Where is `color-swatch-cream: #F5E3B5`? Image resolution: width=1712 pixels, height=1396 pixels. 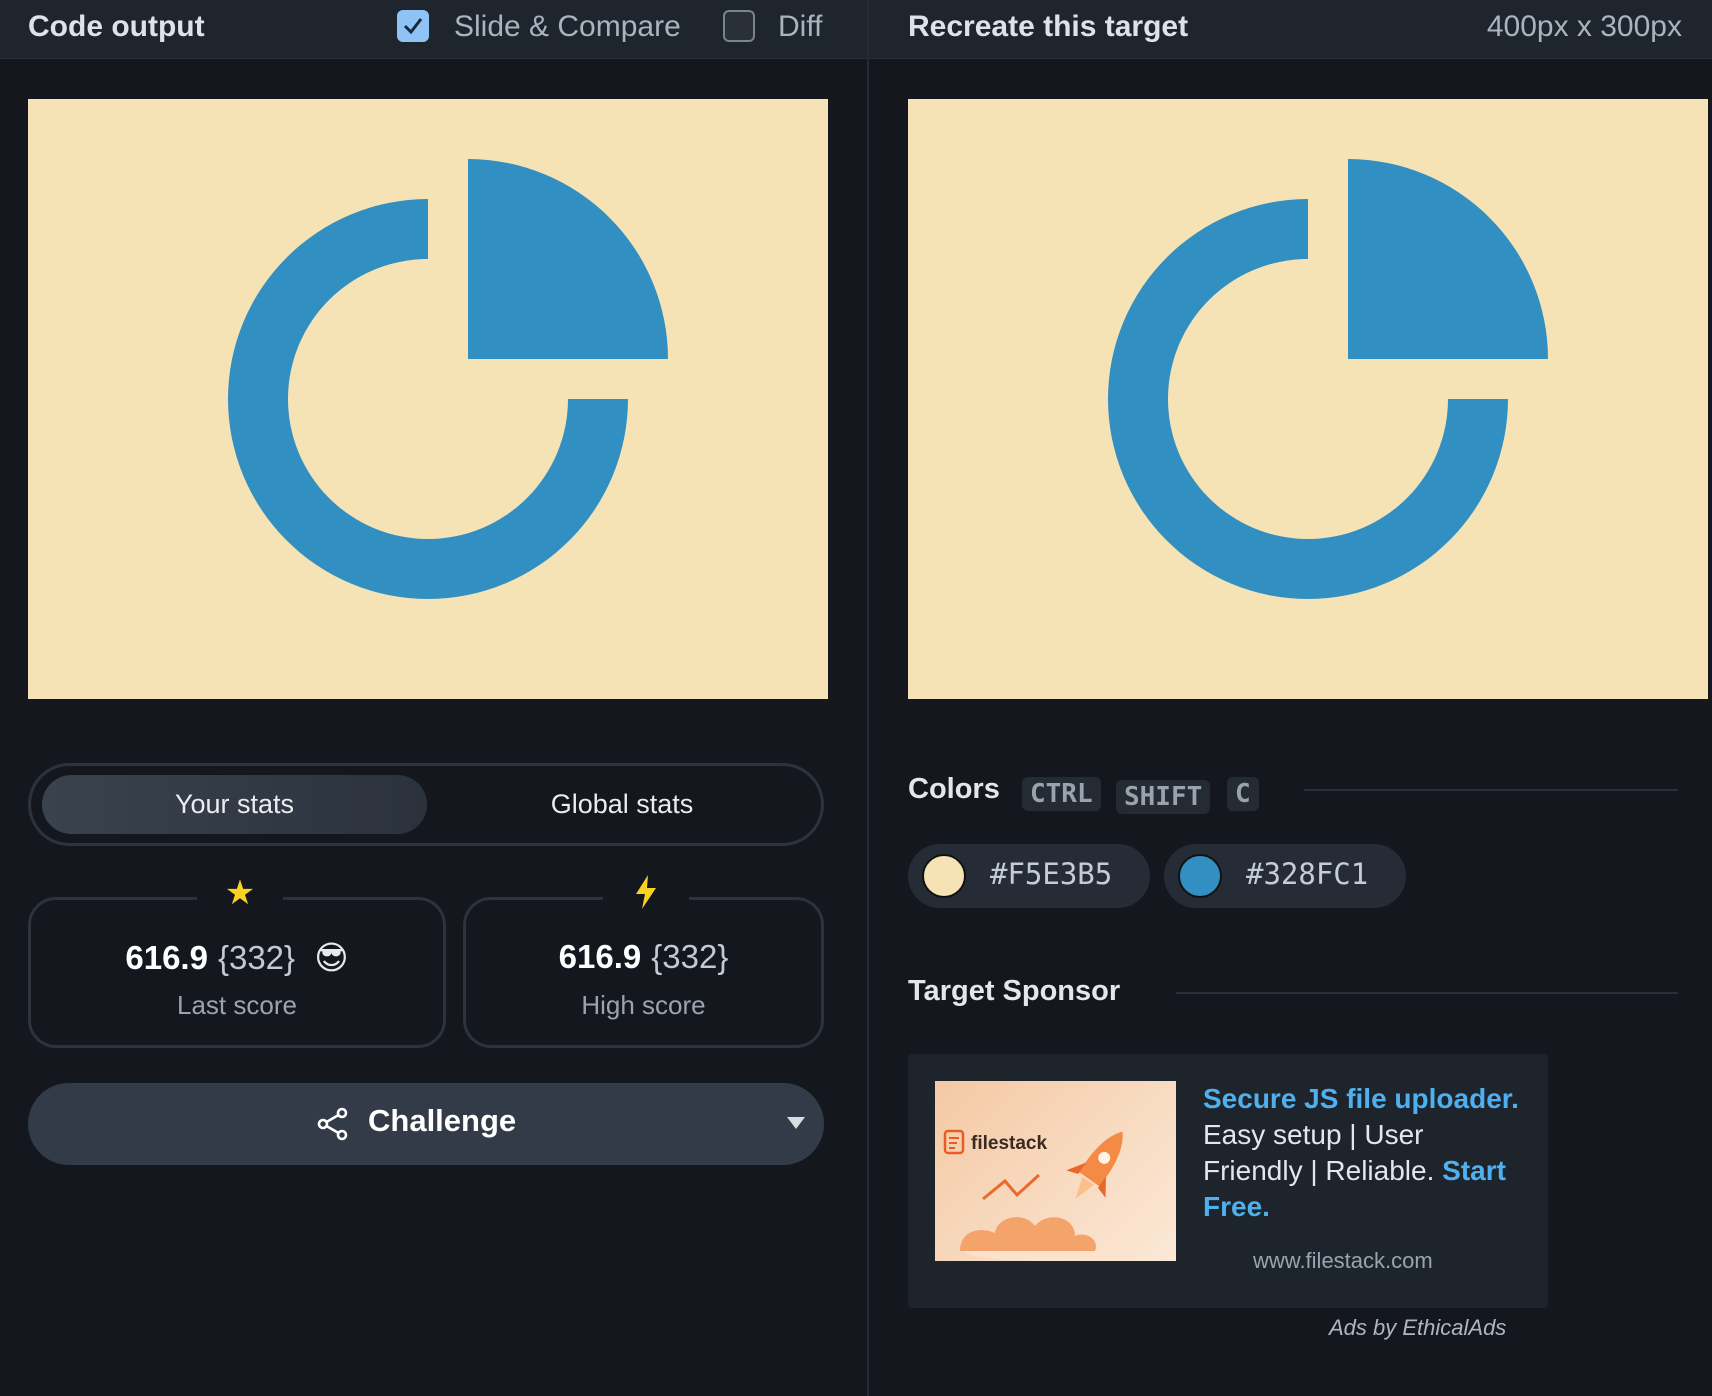
color-swatch-cream: #F5E3B5 is located at coordinates (1029, 876).